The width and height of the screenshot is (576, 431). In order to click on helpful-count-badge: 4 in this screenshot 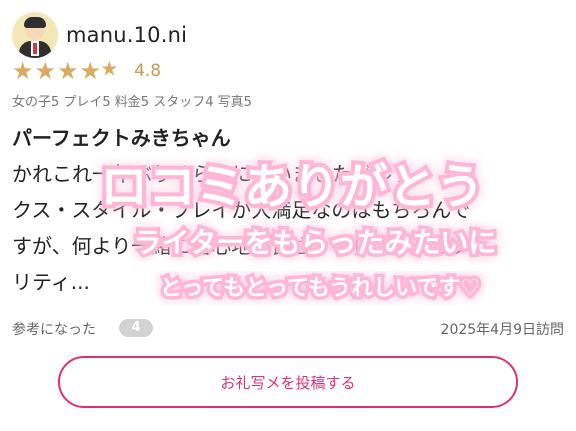, I will do `click(136, 328)`.